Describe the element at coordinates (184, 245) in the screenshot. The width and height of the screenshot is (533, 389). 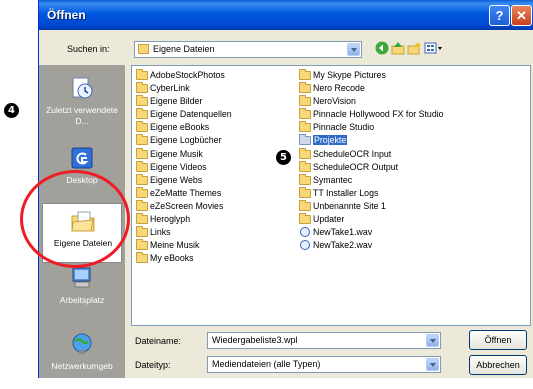
I see `folder-item: Meine Musik` at that location.